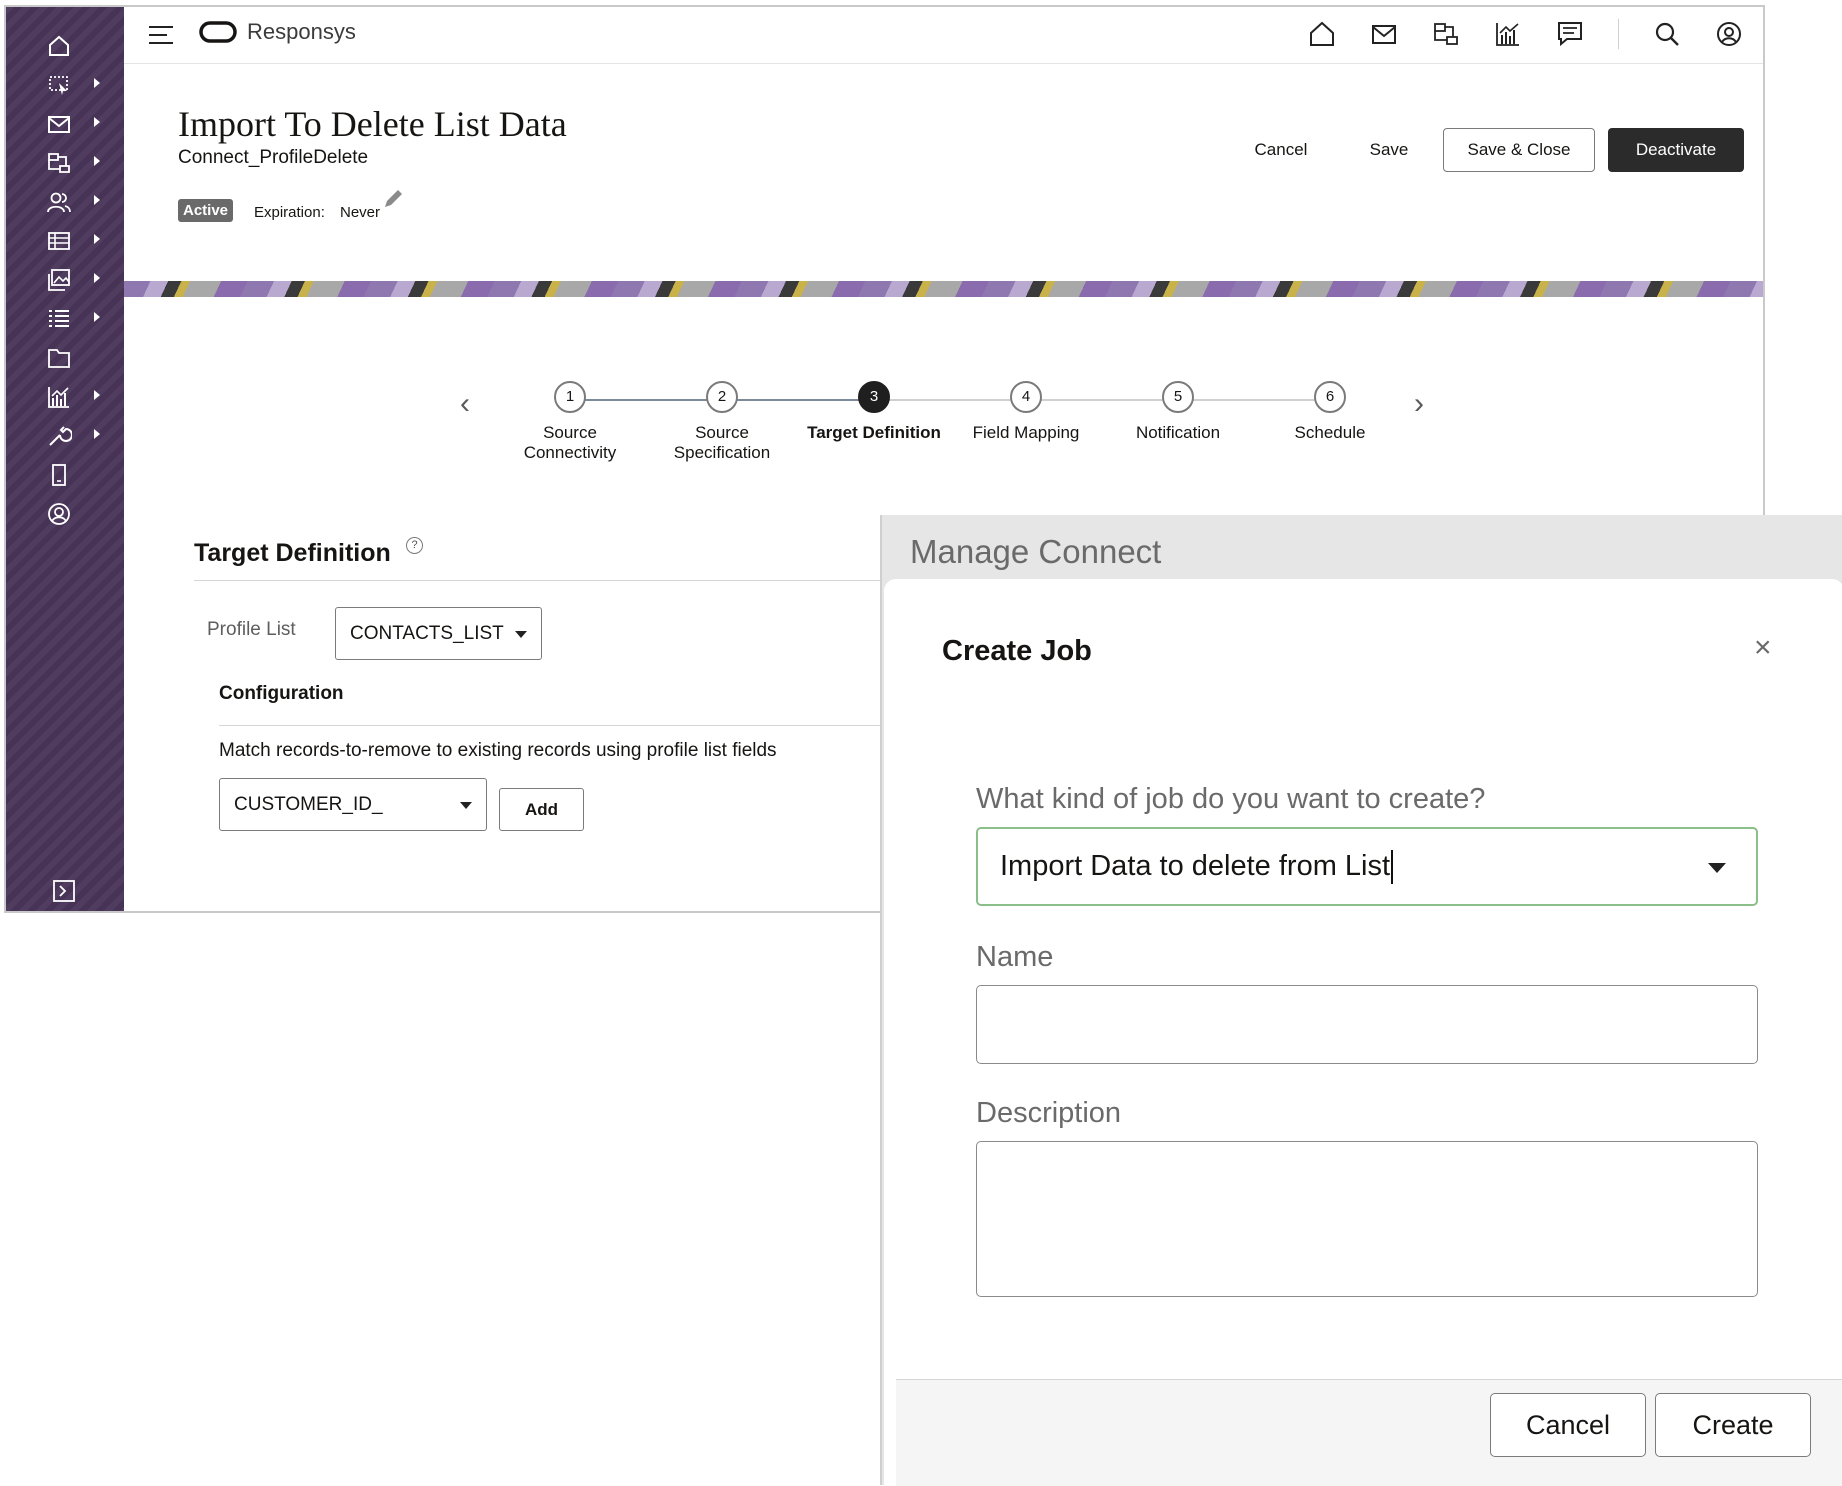  What do you see at coordinates (1281, 150) in the screenshot?
I see `cancel-button: Cancel` at bounding box center [1281, 150].